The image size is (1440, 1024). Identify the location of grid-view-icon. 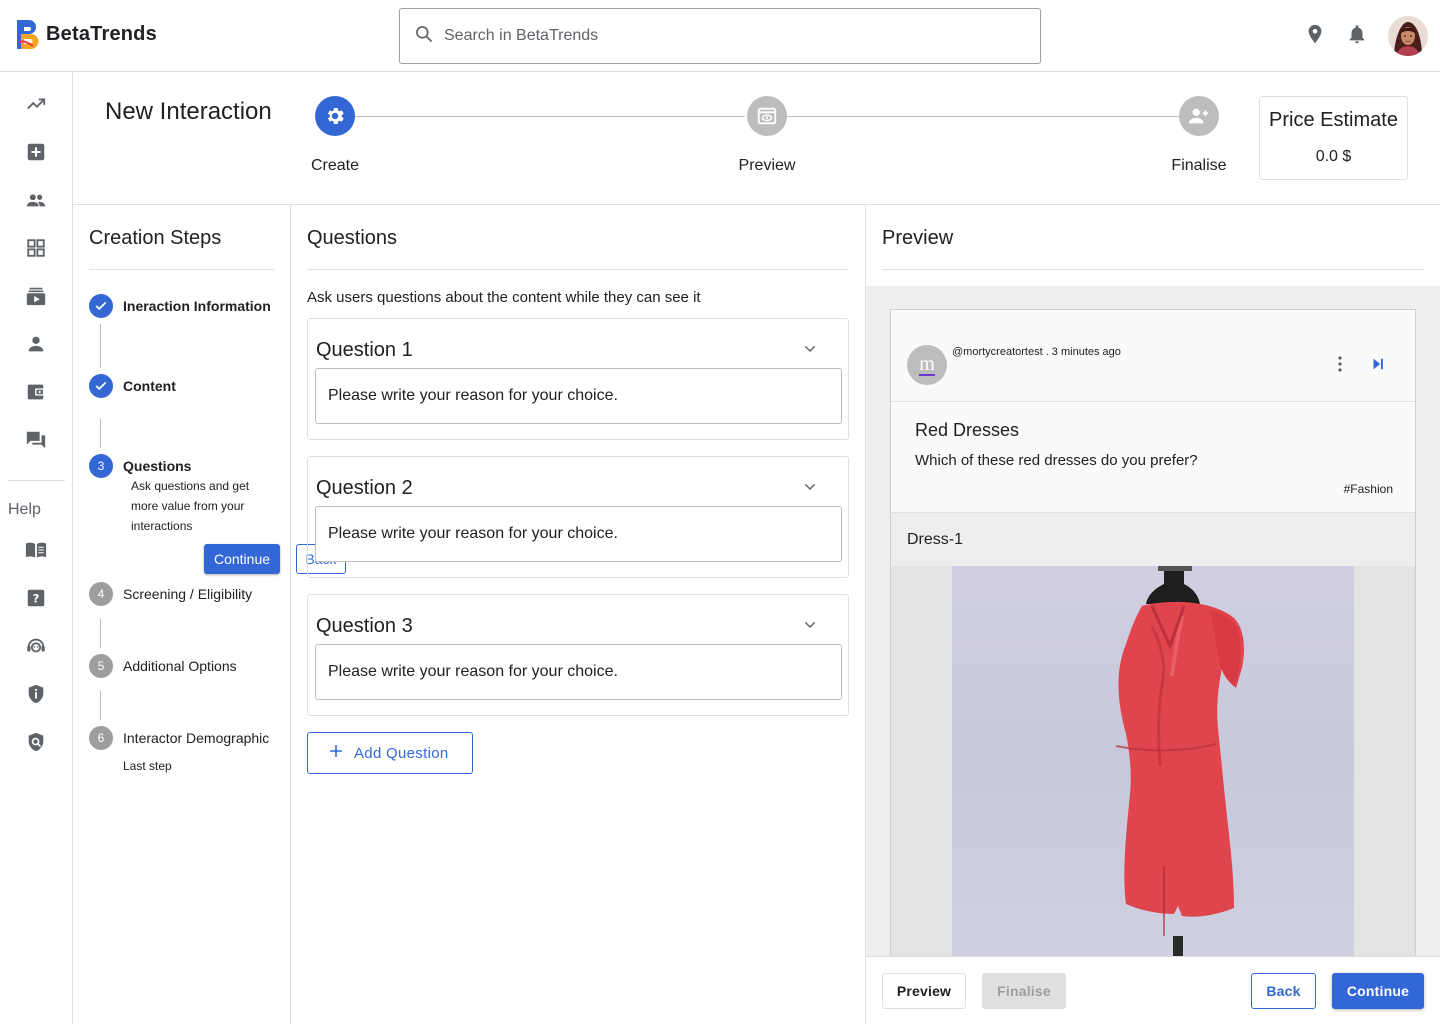
(36, 248).